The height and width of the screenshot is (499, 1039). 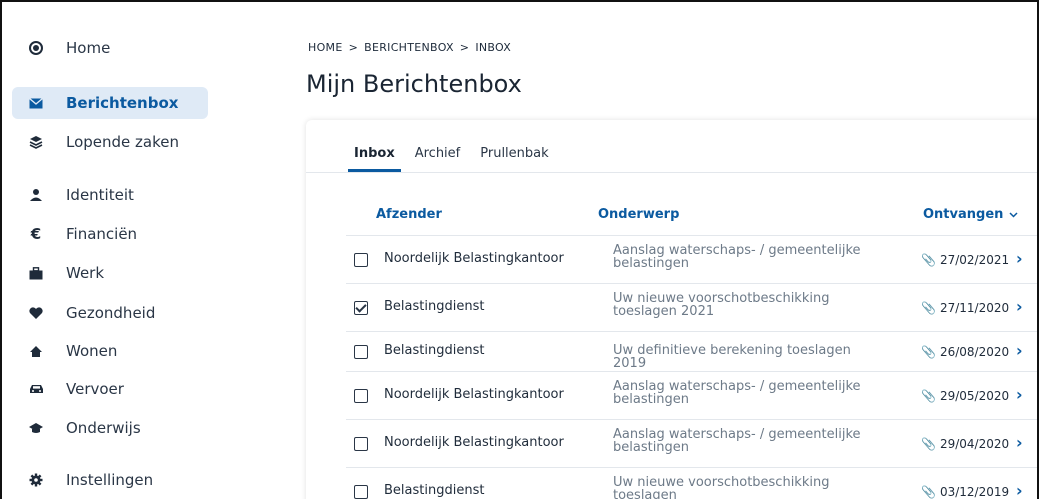 What do you see at coordinates (974, 308) in the screenshot?
I see `row-date-value: 27/11/2020` at bounding box center [974, 308].